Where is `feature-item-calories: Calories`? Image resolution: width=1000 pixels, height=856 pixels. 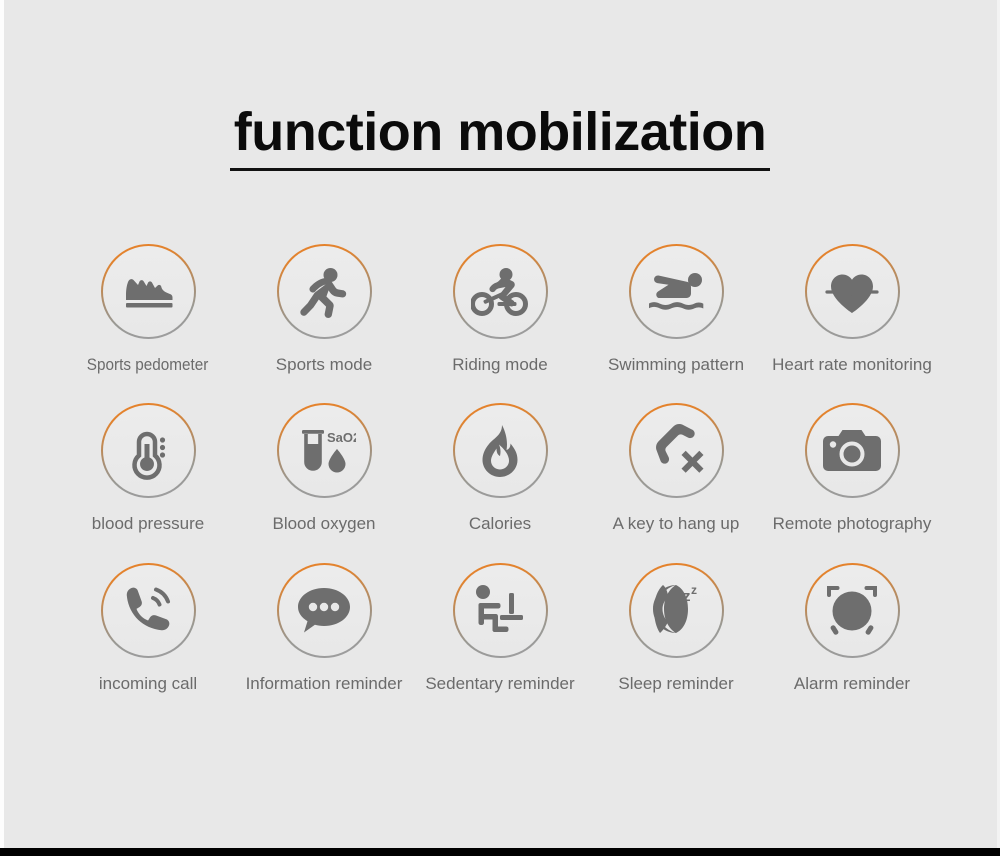
feature-item-calories: Calories is located at coordinates (500, 468).